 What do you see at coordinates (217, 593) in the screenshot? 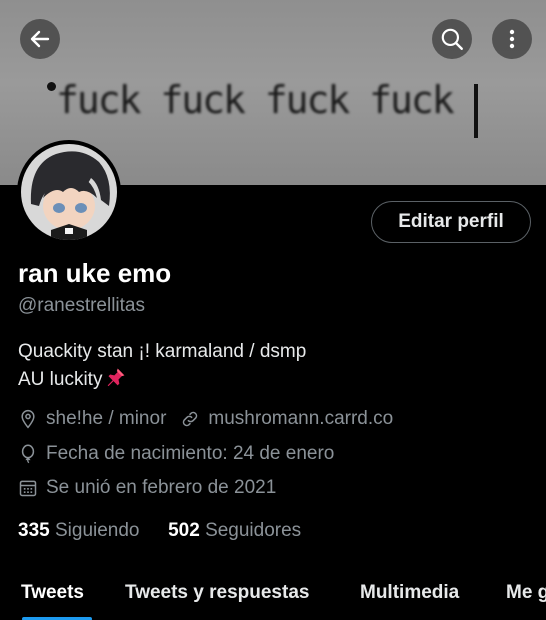
I see `tab-tweets-replies: Tweets y respuestas` at bounding box center [217, 593].